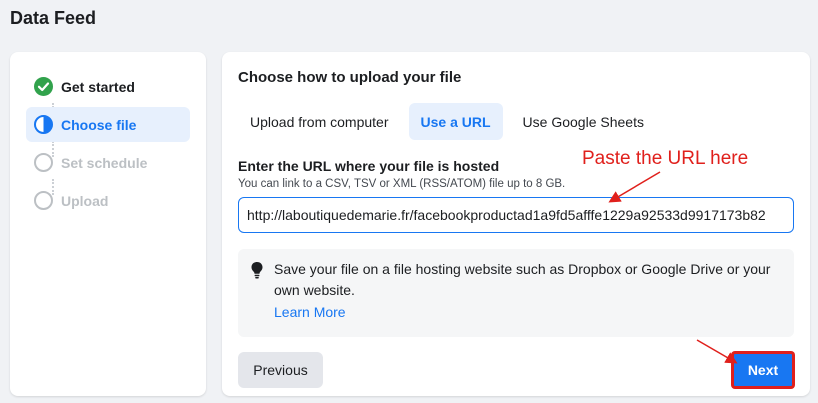 The width and height of the screenshot is (818, 403). I want to click on next-button: Next, so click(763, 370).